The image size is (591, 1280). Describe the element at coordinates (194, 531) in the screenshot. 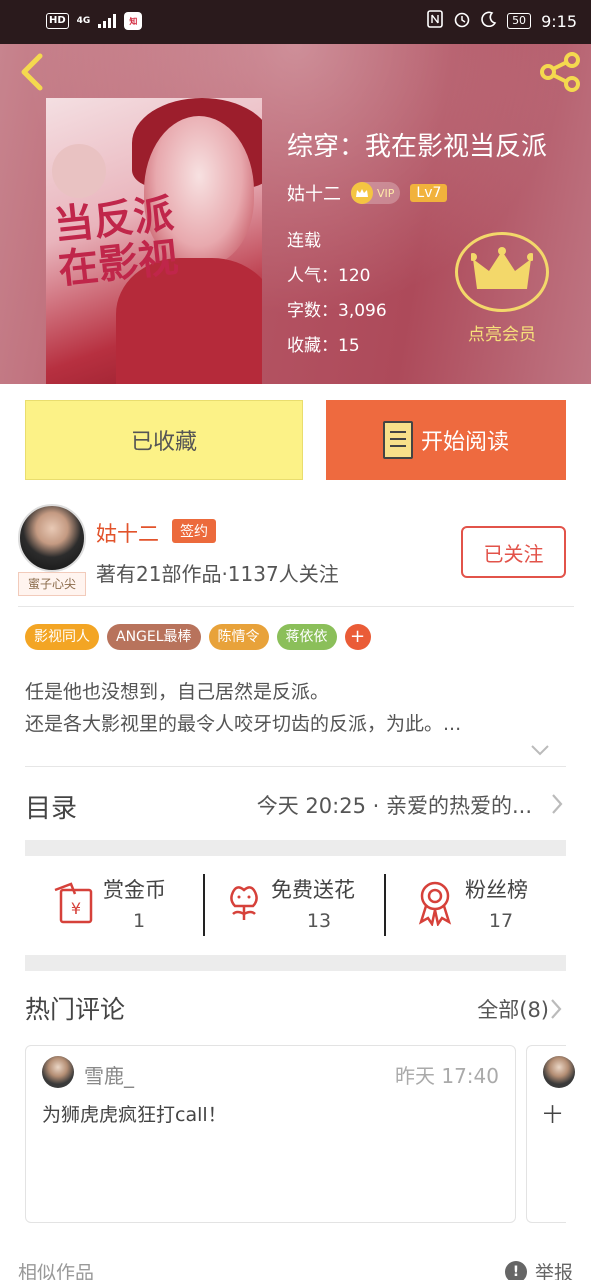

I see `signed-badge: 签约` at that location.